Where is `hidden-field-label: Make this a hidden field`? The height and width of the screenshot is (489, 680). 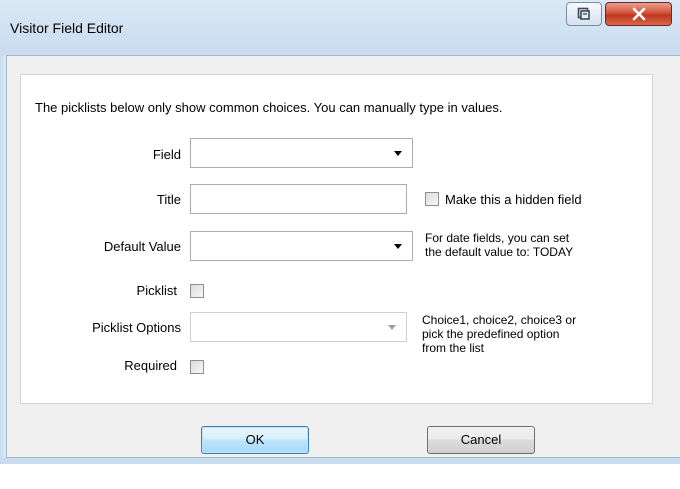 hidden-field-label: Make this a hidden field is located at coordinates (513, 199).